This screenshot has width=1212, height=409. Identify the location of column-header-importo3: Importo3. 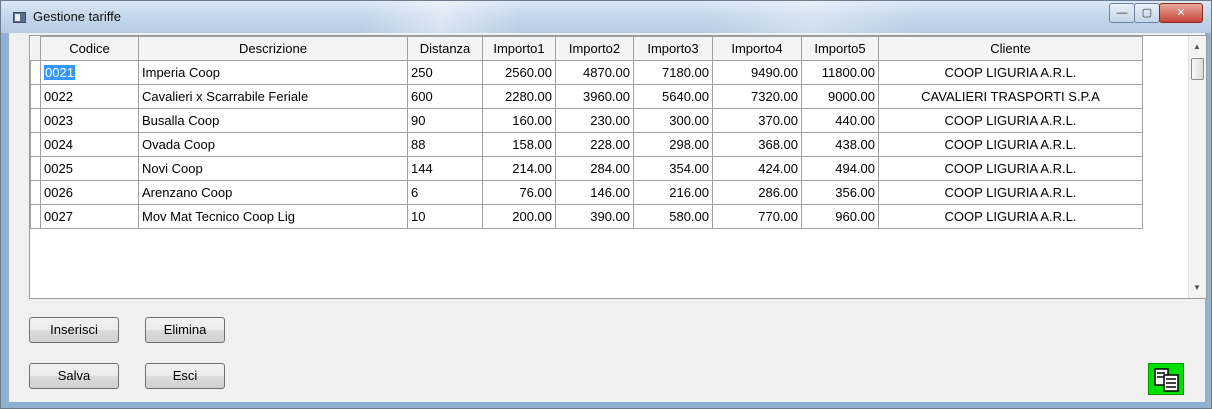
(673, 48).